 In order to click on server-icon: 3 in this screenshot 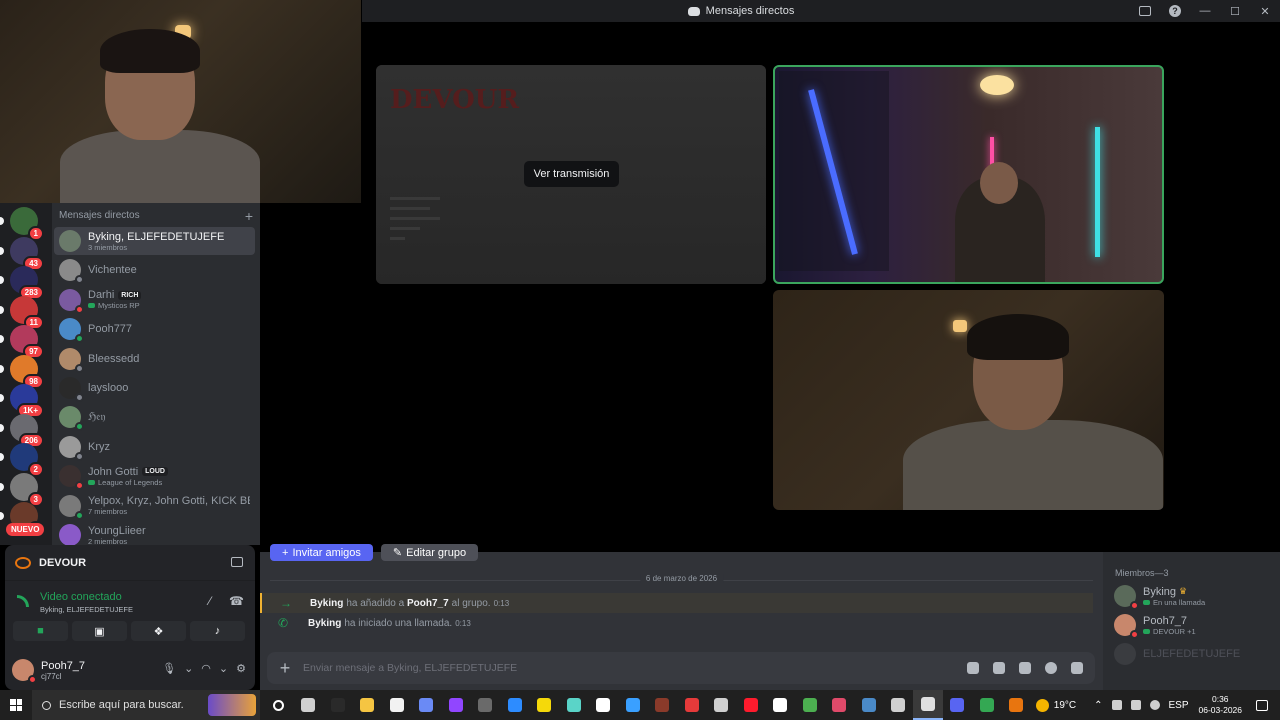, I will do `click(27, 489)`.